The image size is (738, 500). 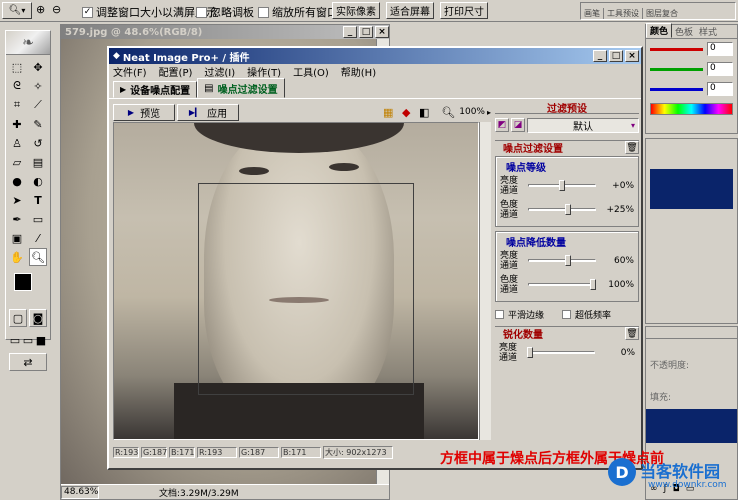 What do you see at coordinates (366, 32) in the screenshot?
I see `doc-maximize-button: □` at bounding box center [366, 32].